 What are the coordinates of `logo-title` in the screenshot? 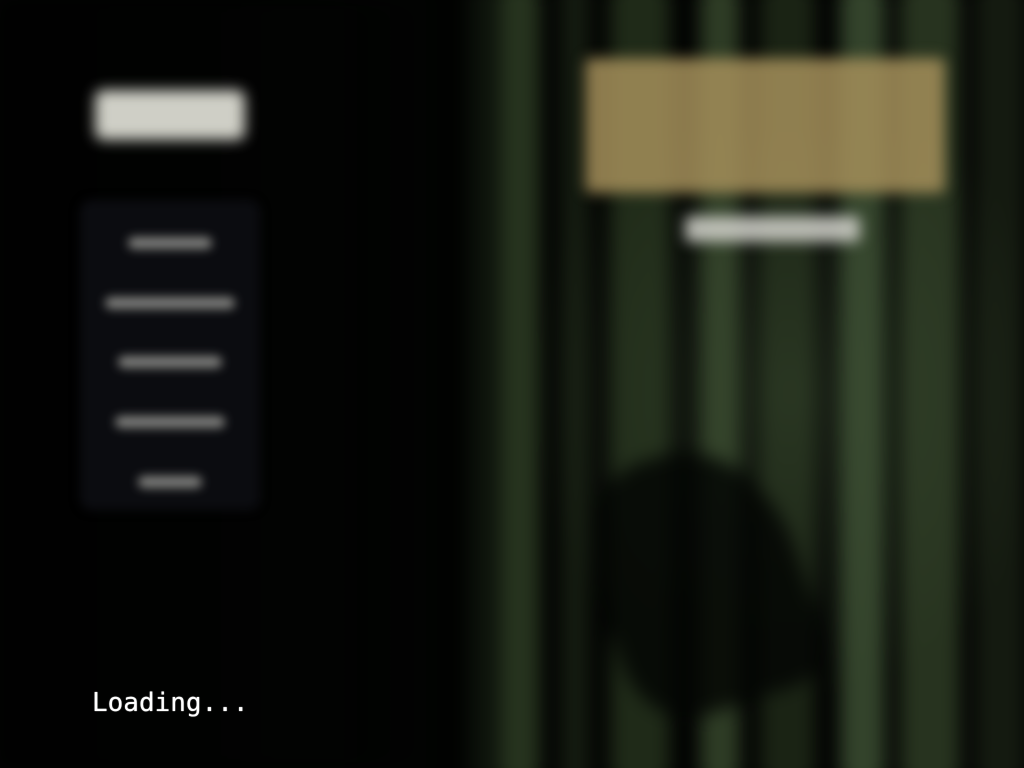 It's located at (765, 125).